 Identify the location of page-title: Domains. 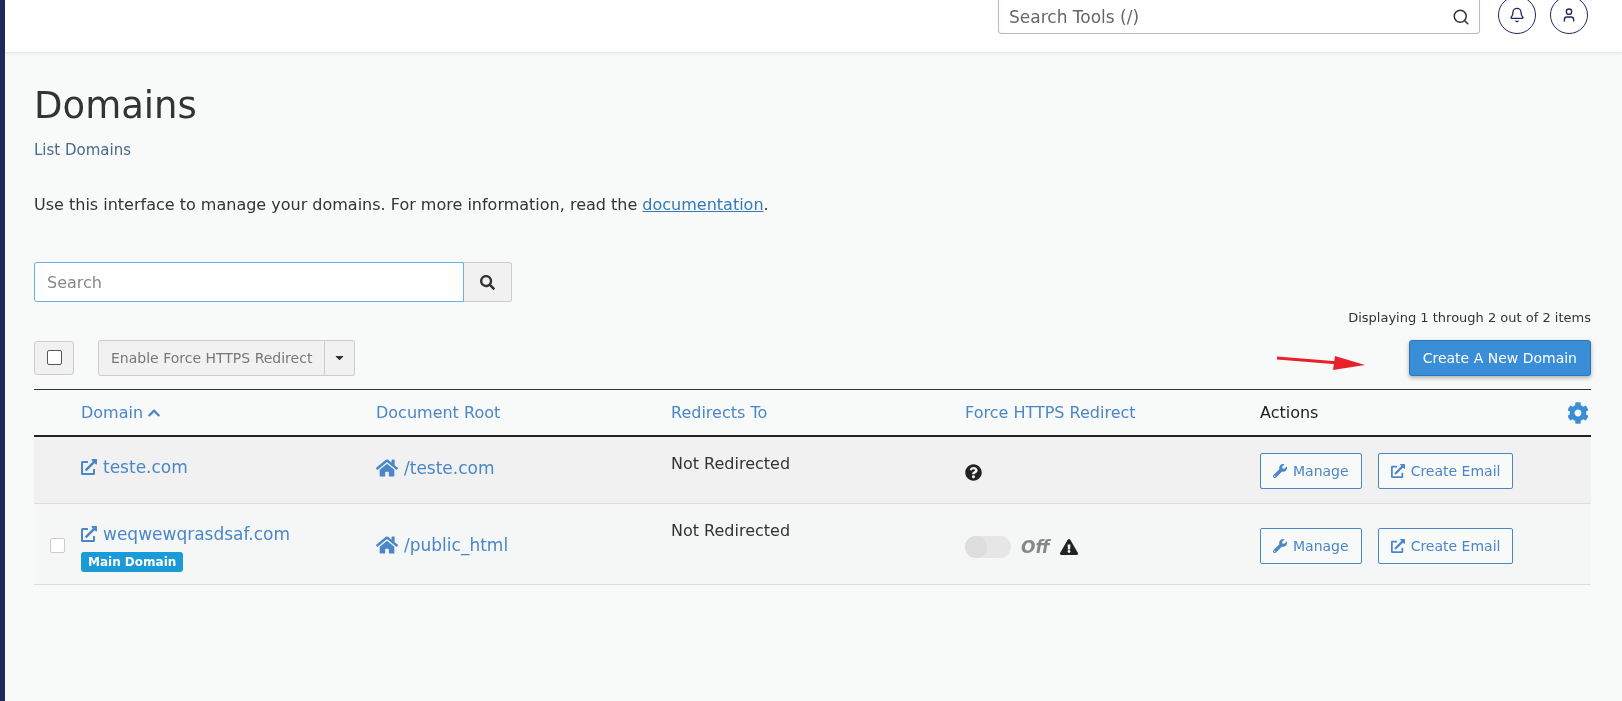
(116, 105).